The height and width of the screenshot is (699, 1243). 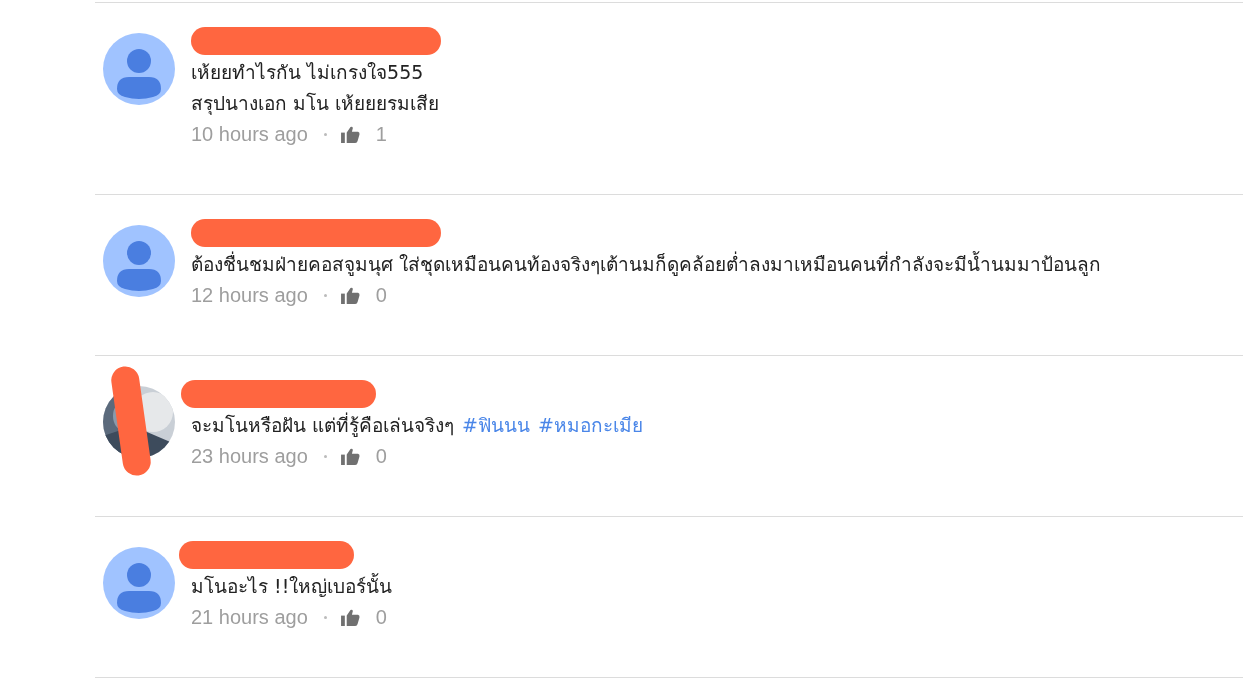 I want to click on timestamp: 12 hours ago, so click(x=249, y=295).